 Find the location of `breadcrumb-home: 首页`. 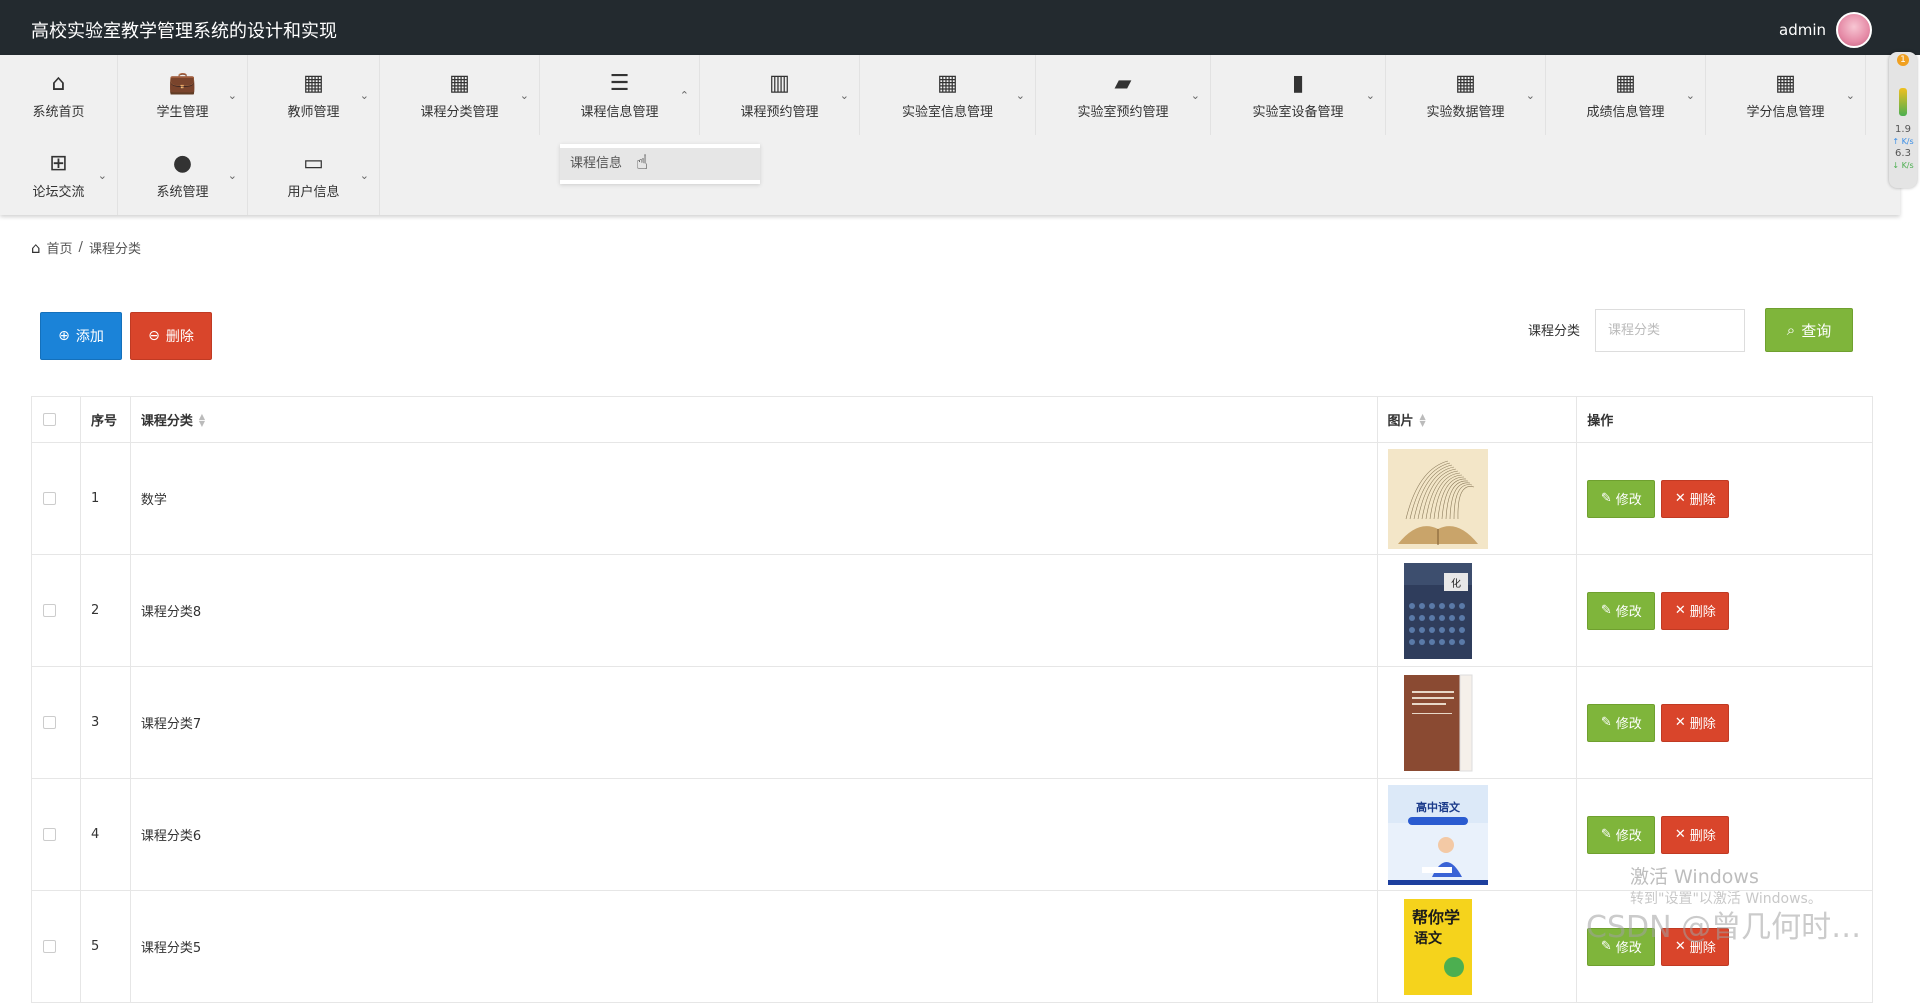

breadcrumb-home: 首页 is located at coordinates (60, 247).